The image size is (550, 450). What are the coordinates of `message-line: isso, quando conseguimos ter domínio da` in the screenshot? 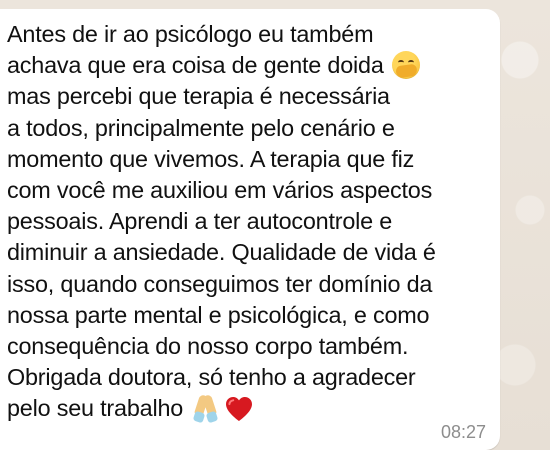 It's located at (220, 283).